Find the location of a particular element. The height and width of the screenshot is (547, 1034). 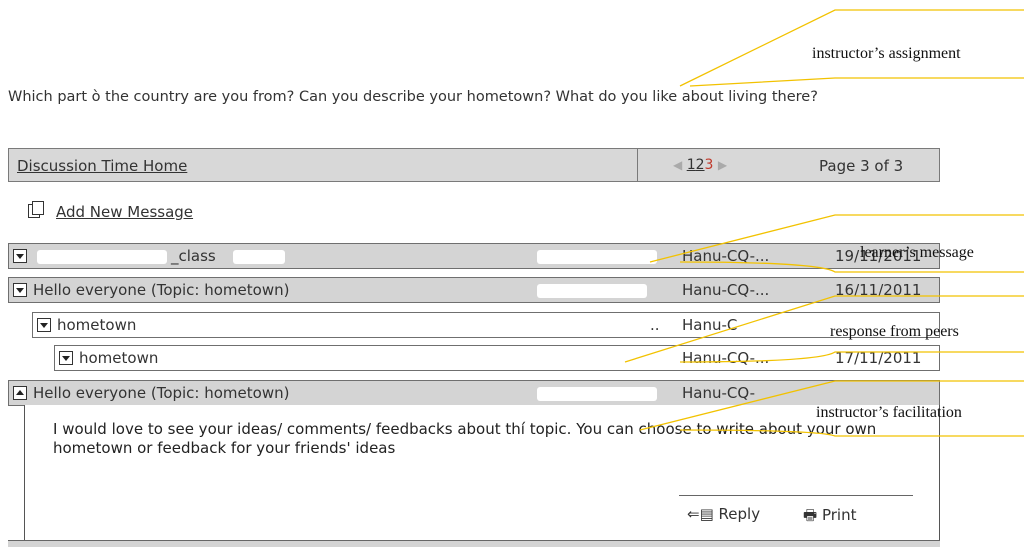

pager: ◀ 123 ▶ is located at coordinates (700, 165).